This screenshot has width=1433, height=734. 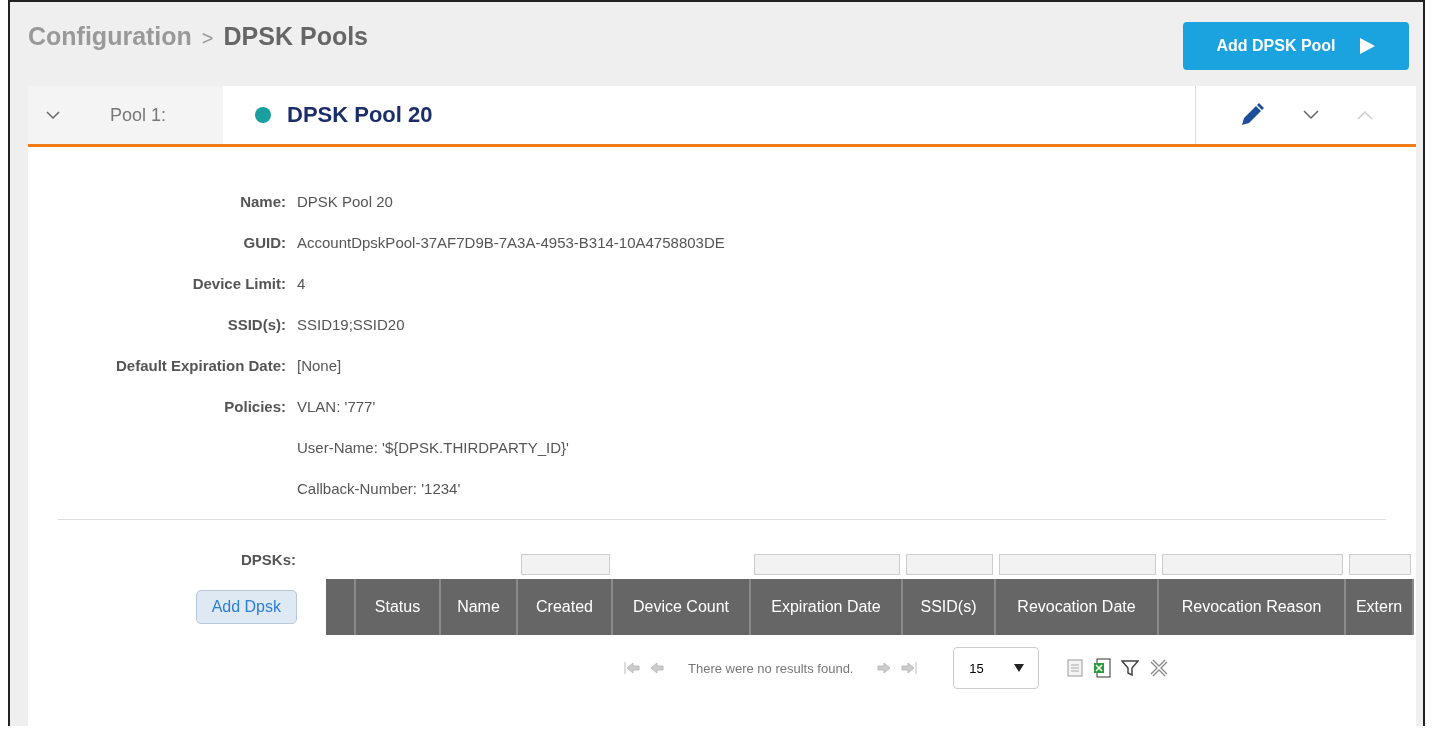 What do you see at coordinates (1252, 115) in the screenshot?
I see `edit-icon` at bounding box center [1252, 115].